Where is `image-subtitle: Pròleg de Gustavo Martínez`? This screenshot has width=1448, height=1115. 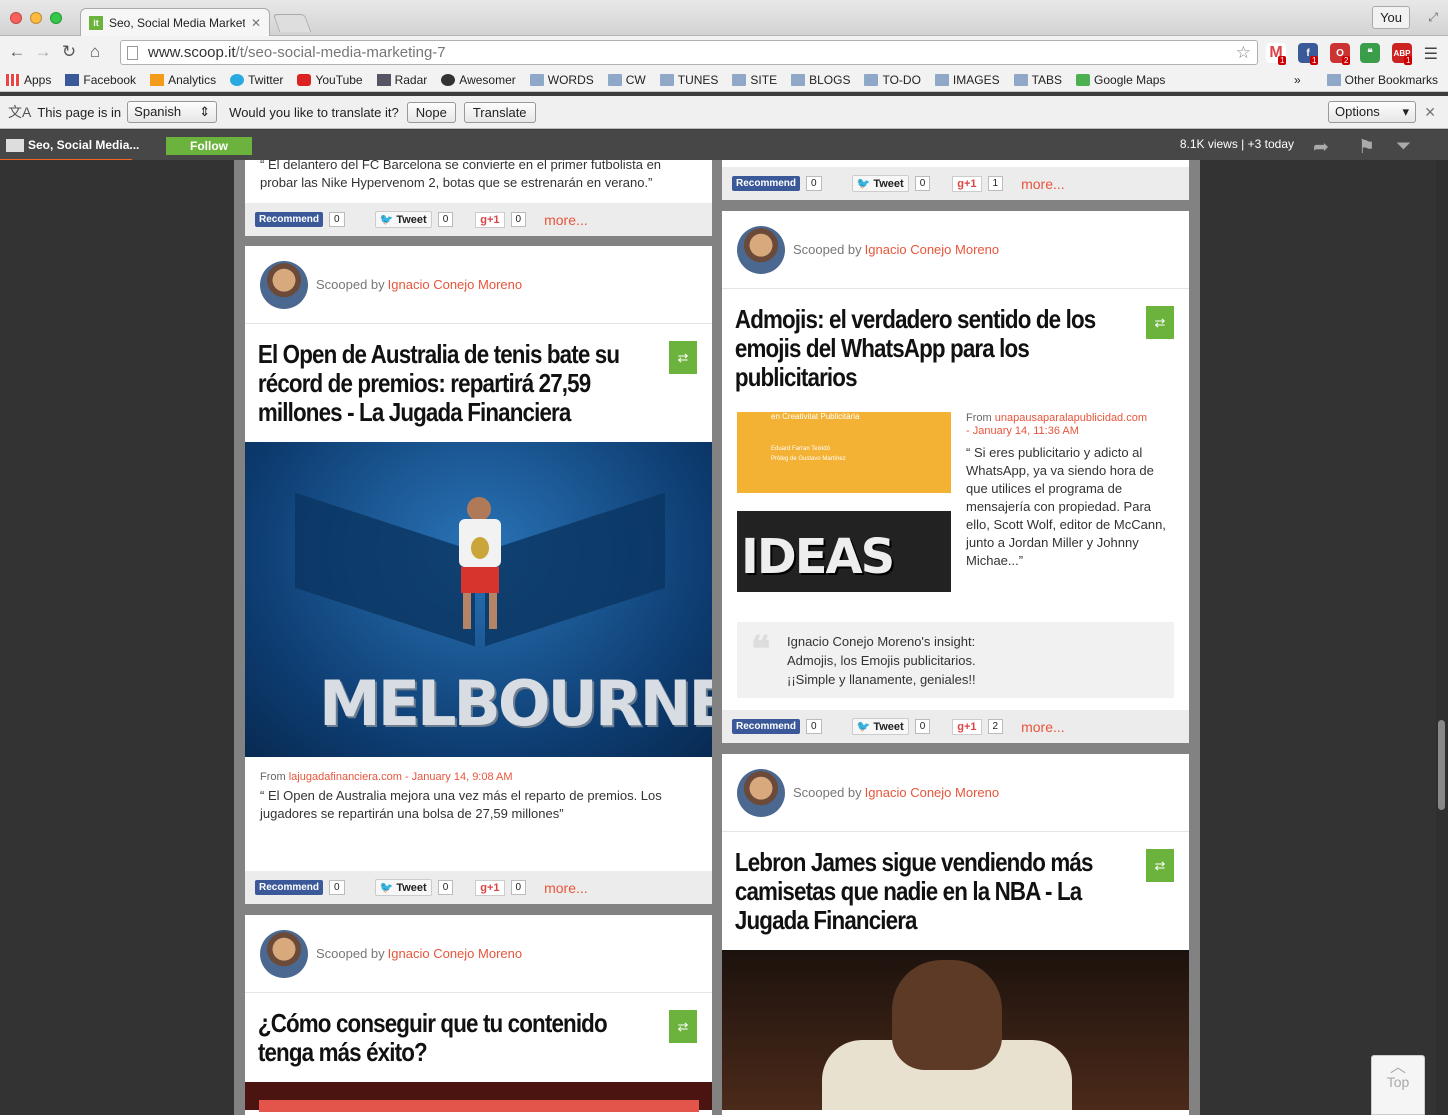
image-subtitle: Pròleg de Gustavo Martínez is located at coordinates (808, 459).